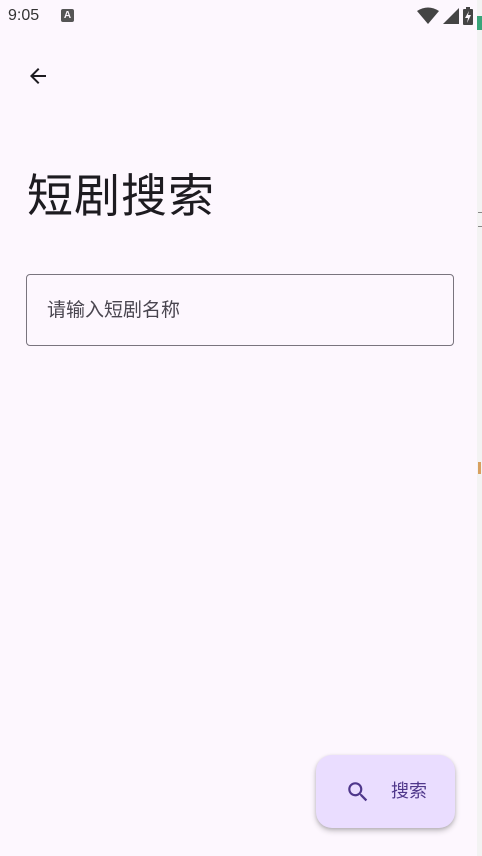  What do you see at coordinates (121, 196) in the screenshot?
I see `page-title: 短剧搜索` at bounding box center [121, 196].